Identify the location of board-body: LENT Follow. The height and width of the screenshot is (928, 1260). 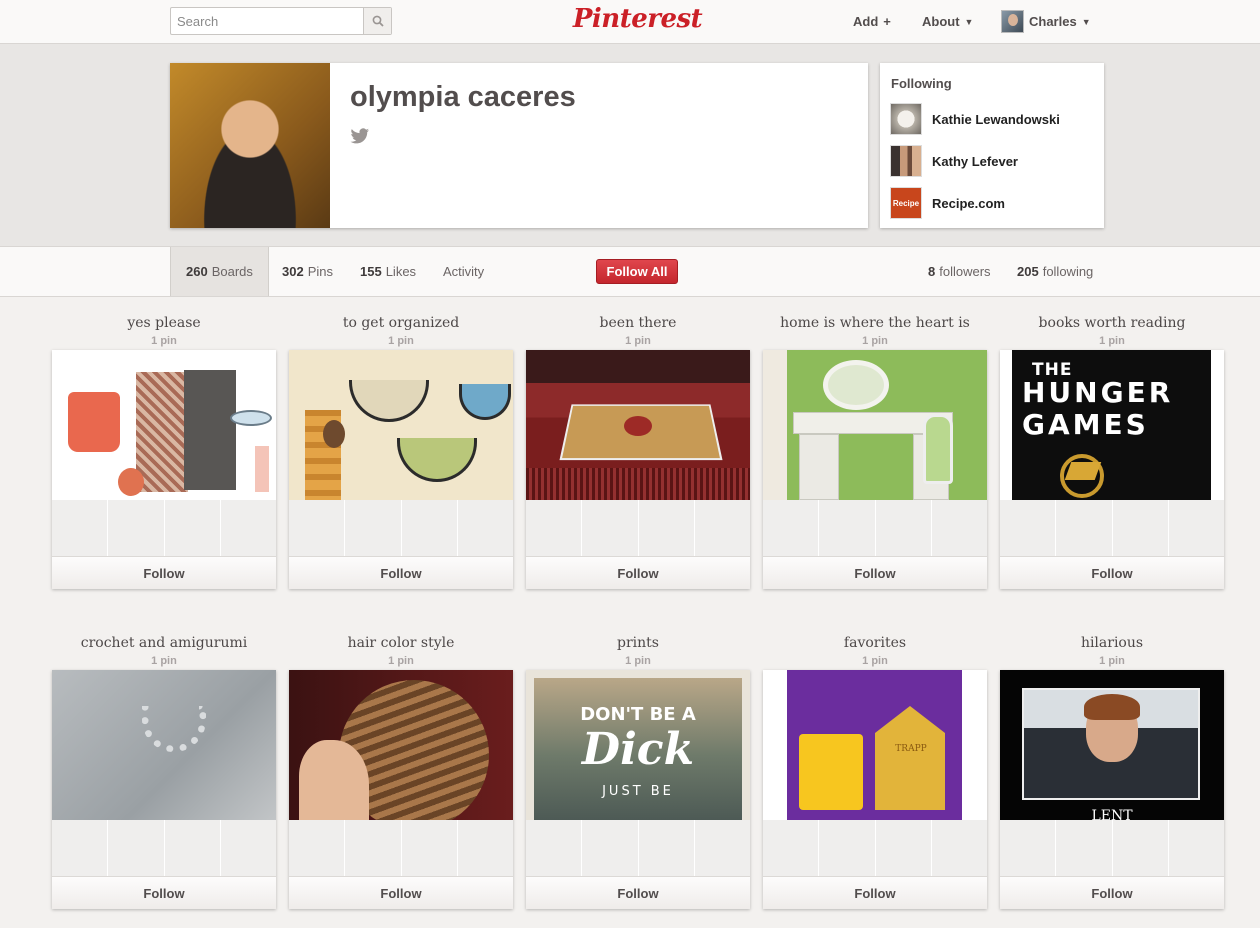
(1112, 789).